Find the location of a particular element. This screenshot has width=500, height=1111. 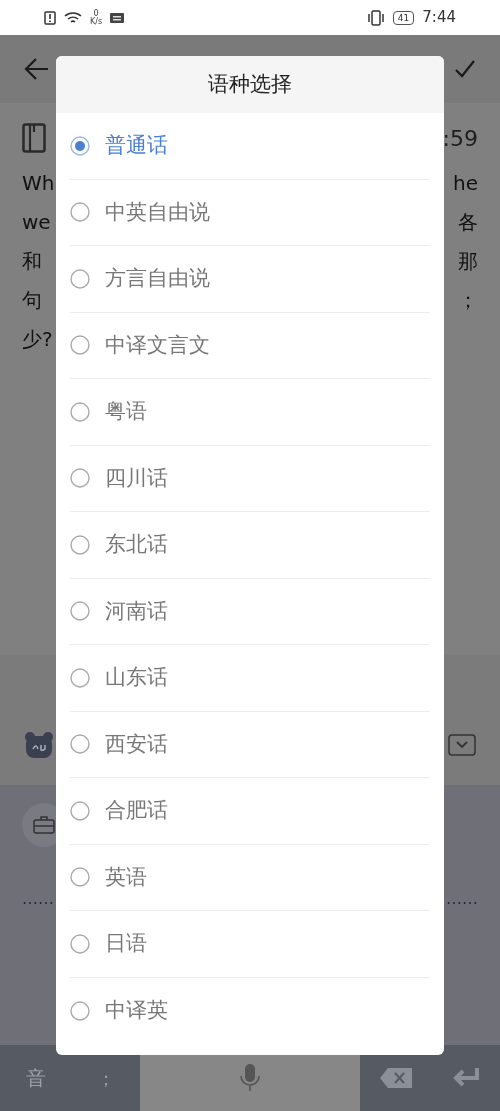

option-label: 粤语 is located at coordinates (126, 411).